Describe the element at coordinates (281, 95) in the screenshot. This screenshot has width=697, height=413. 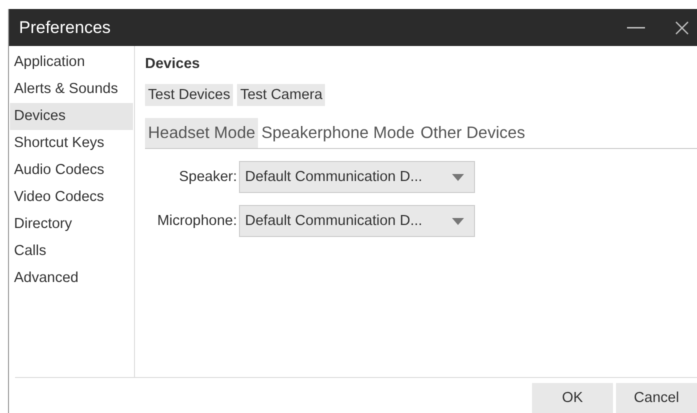
I see `action-button: Test Camera` at that location.